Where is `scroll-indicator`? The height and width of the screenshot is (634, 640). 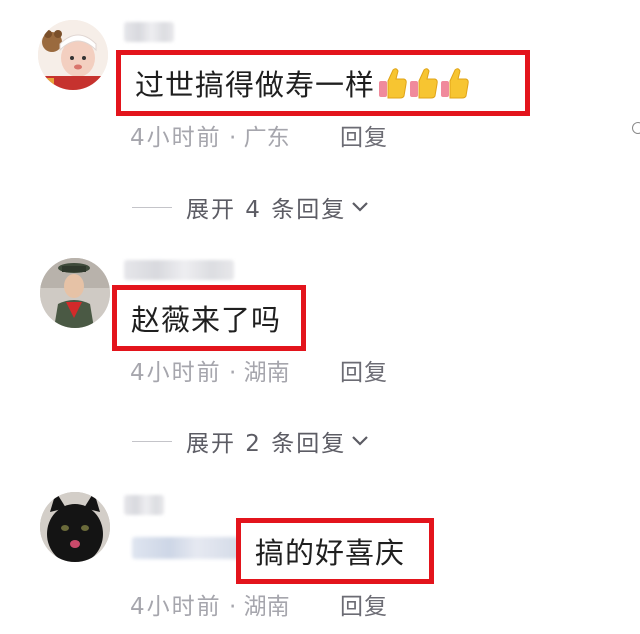
scroll-indicator is located at coordinates (636, 128).